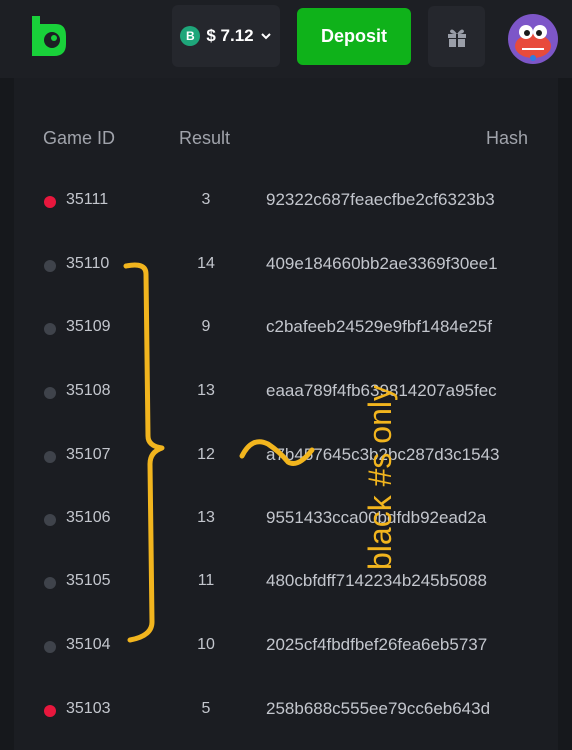 The image size is (572, 750). What do you see at coordinates (79, 138) in the screenshot?
I see `column-header-game-id: Game ID` at bounding box center [79, 138].